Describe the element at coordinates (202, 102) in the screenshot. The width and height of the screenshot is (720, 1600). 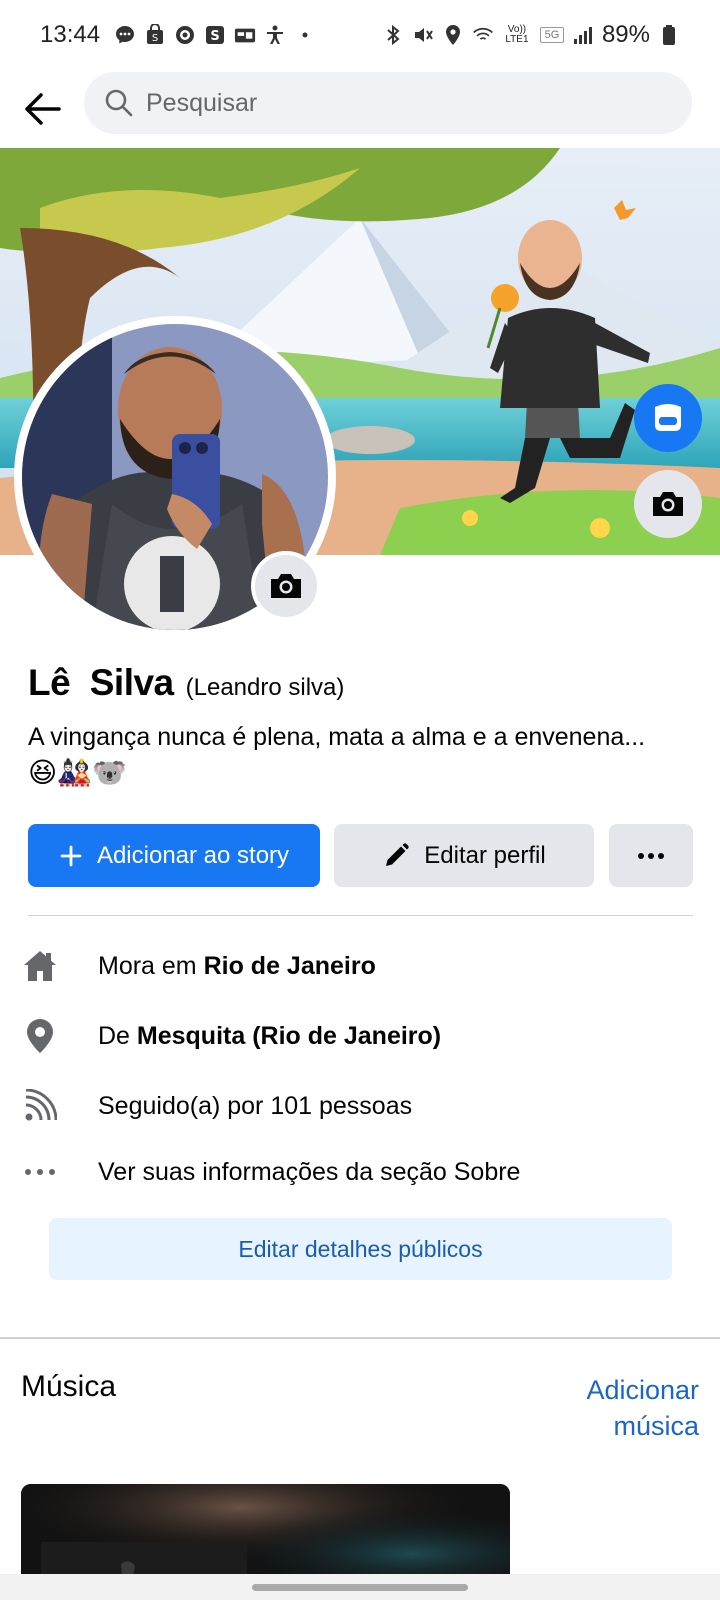
I see `search-placeholder: Pesquisar` at that location.